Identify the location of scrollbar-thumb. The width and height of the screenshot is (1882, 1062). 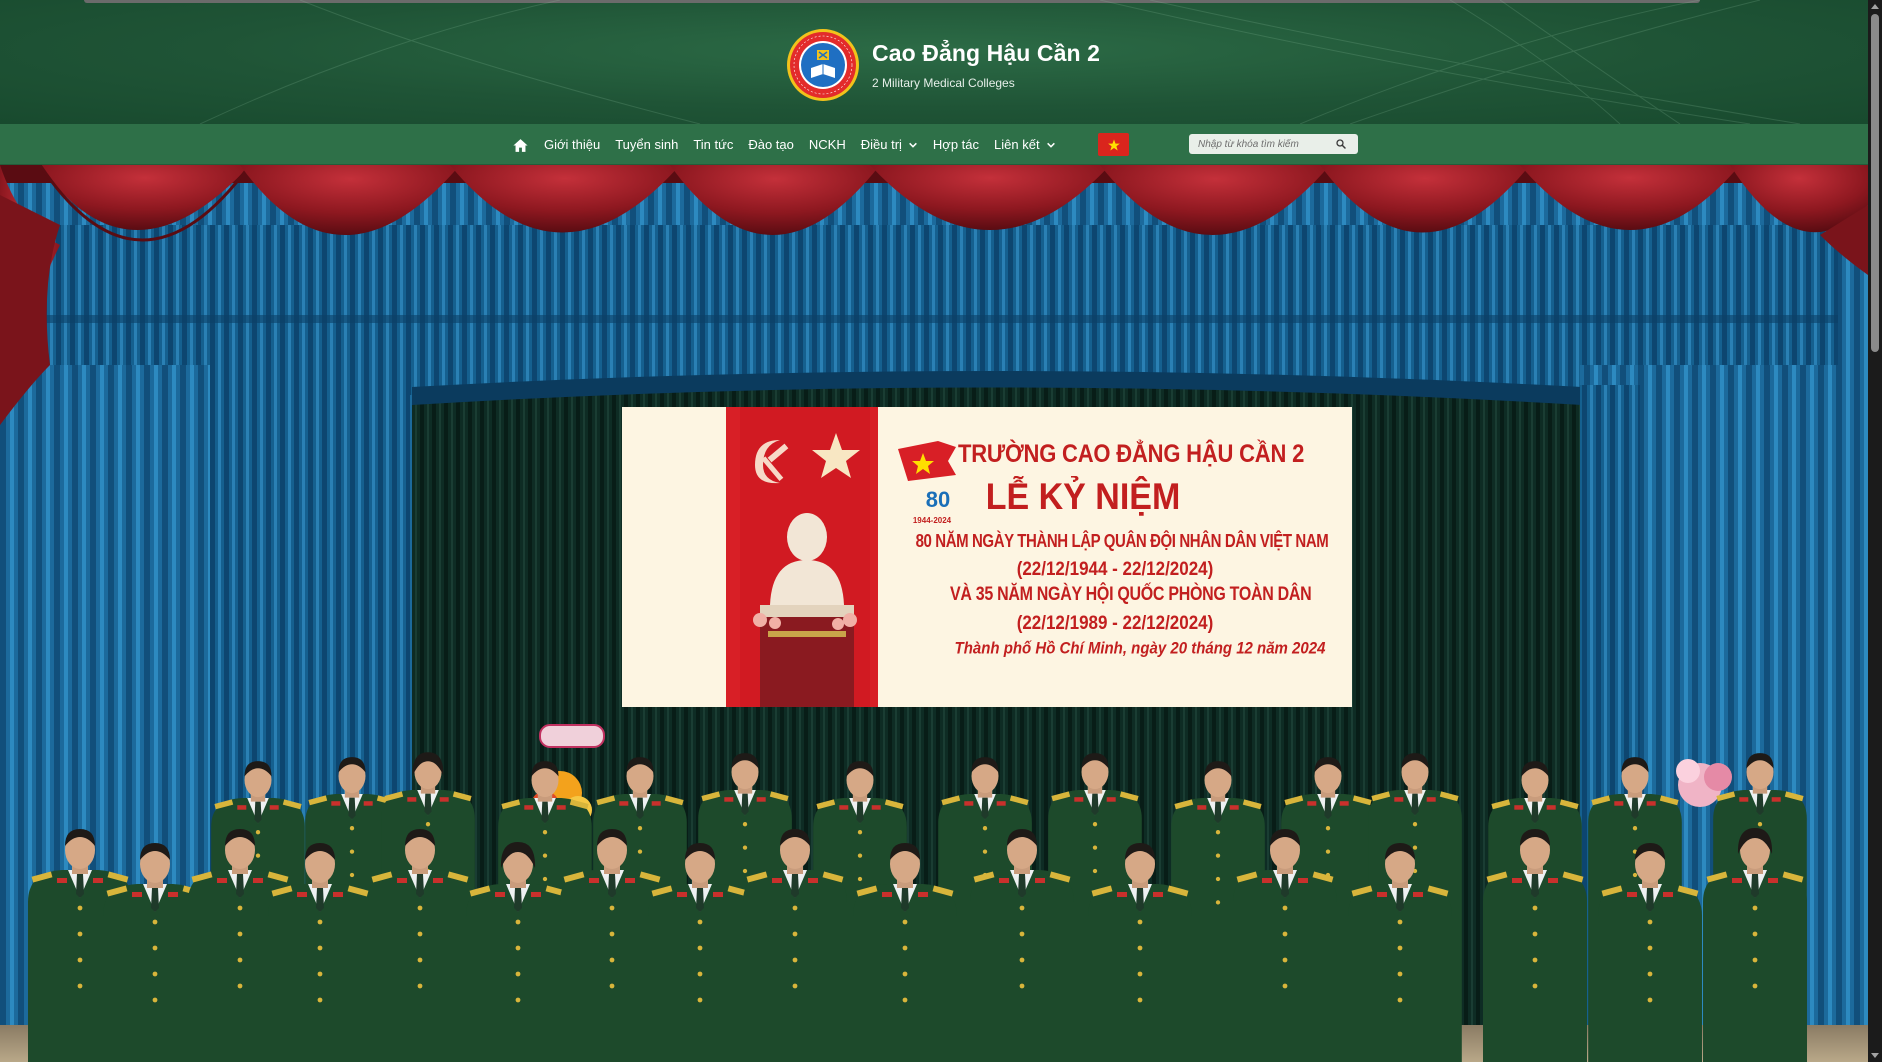
(1875, 183).